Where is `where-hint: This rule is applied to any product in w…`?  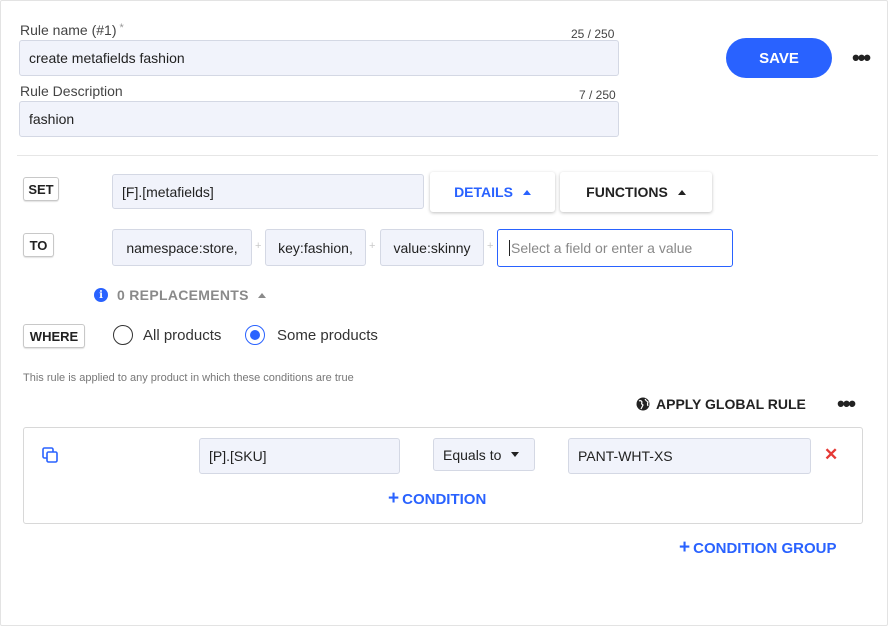
where-hint: This rule is applied to any product in w… is located at coordinates (188, 378).